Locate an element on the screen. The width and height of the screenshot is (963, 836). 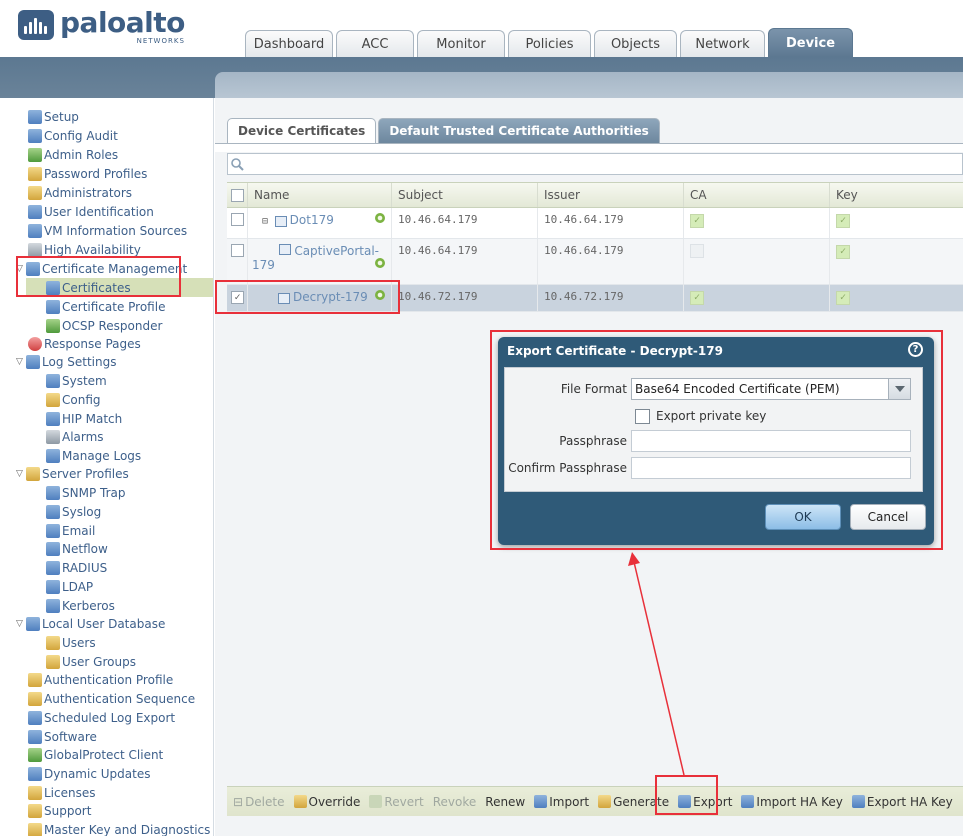
sidebar-item-certificate-profile: Certificate Profile is located at coordinates (105, 306).